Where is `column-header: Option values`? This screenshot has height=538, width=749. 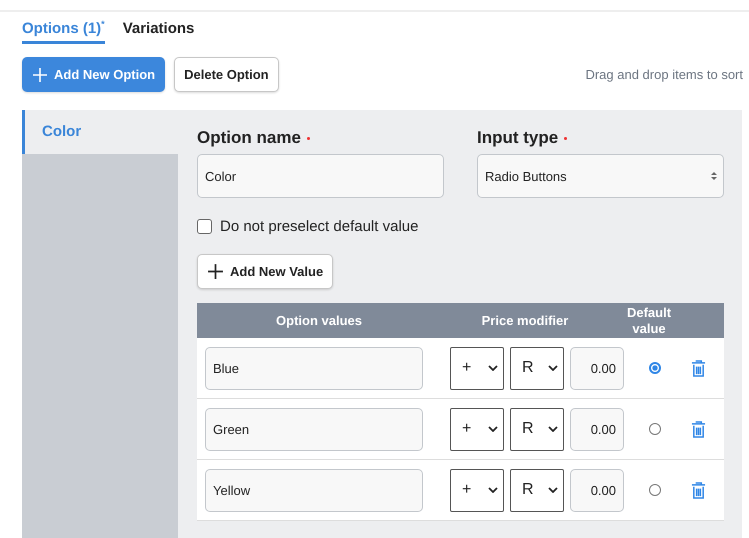 column-header: Option values is located at coordinates (319, 320).